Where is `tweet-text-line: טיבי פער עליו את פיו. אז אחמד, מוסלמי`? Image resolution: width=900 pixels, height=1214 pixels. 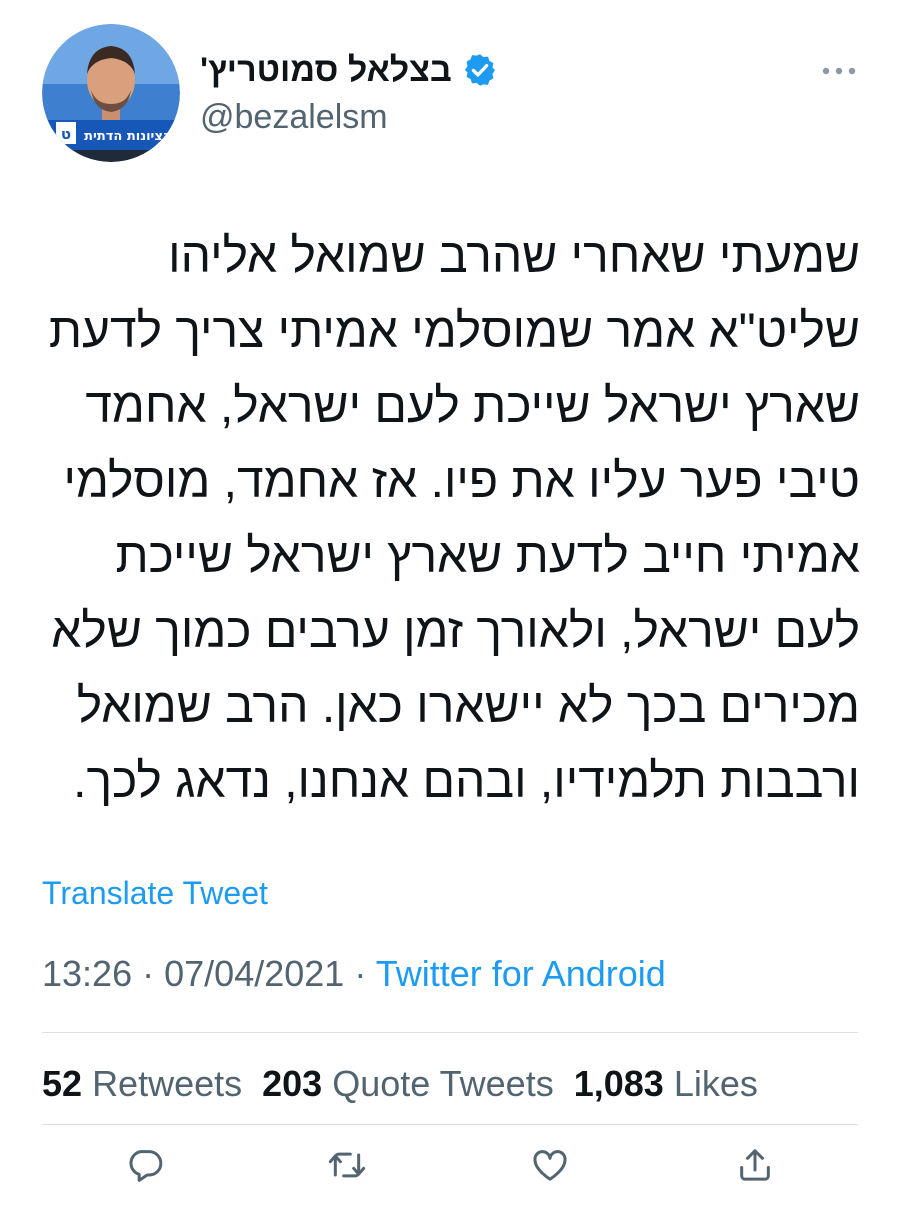 tweet-text-line: טיבי פער עליו את פיו. אז אחמד, מוסלמי is located at coordinates (461, 481).